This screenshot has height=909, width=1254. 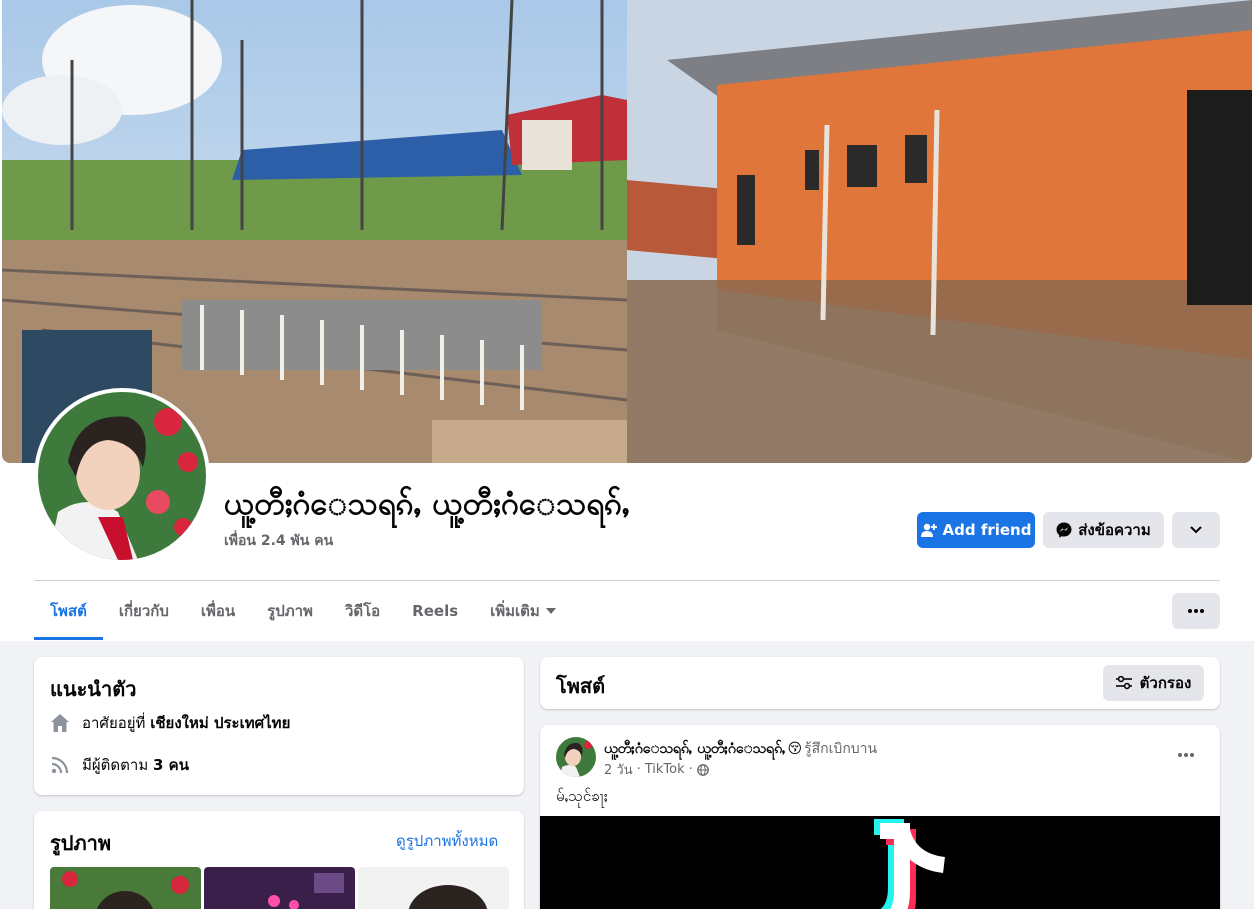 I want to click on chevron-down-icon, so click(x=1196, y=530).